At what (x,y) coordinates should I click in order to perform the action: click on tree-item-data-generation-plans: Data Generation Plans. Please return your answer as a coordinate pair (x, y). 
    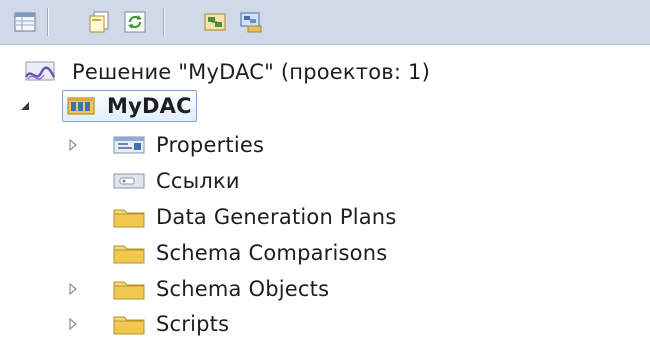
    Looking at the image, I should click on (254, 217).